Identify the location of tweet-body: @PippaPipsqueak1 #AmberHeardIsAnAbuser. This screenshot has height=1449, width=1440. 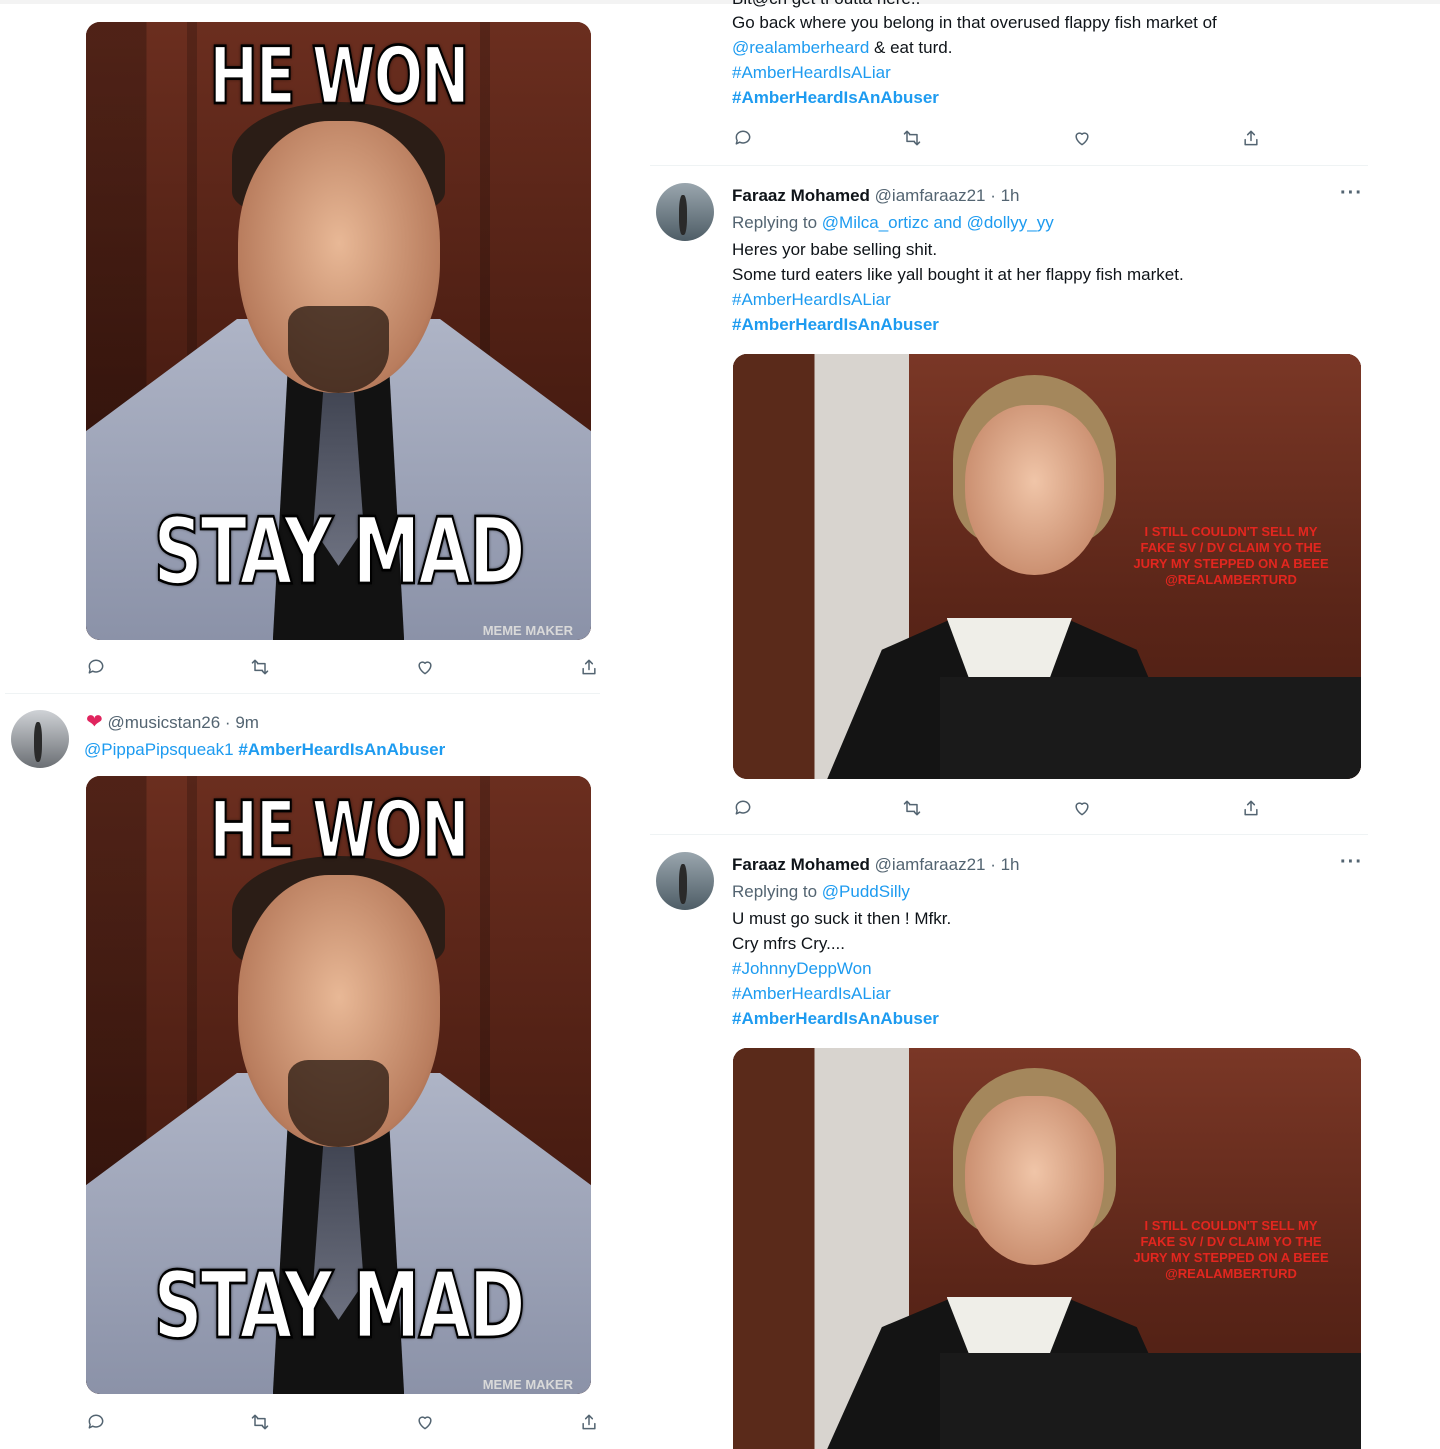
(264, 749).